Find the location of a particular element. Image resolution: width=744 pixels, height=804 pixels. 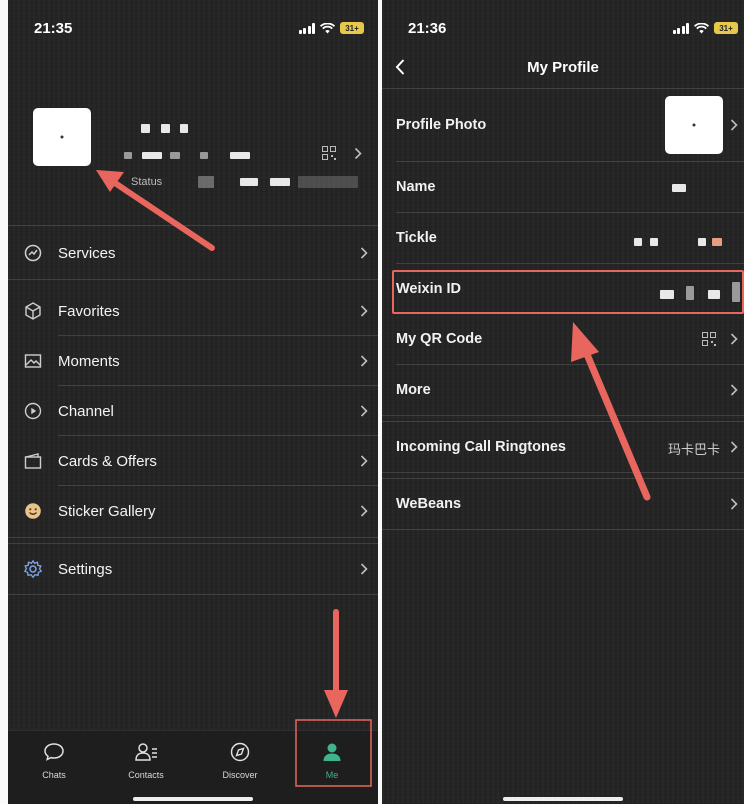

arrow-to-weixin-id is located at coordinates (611, 411).